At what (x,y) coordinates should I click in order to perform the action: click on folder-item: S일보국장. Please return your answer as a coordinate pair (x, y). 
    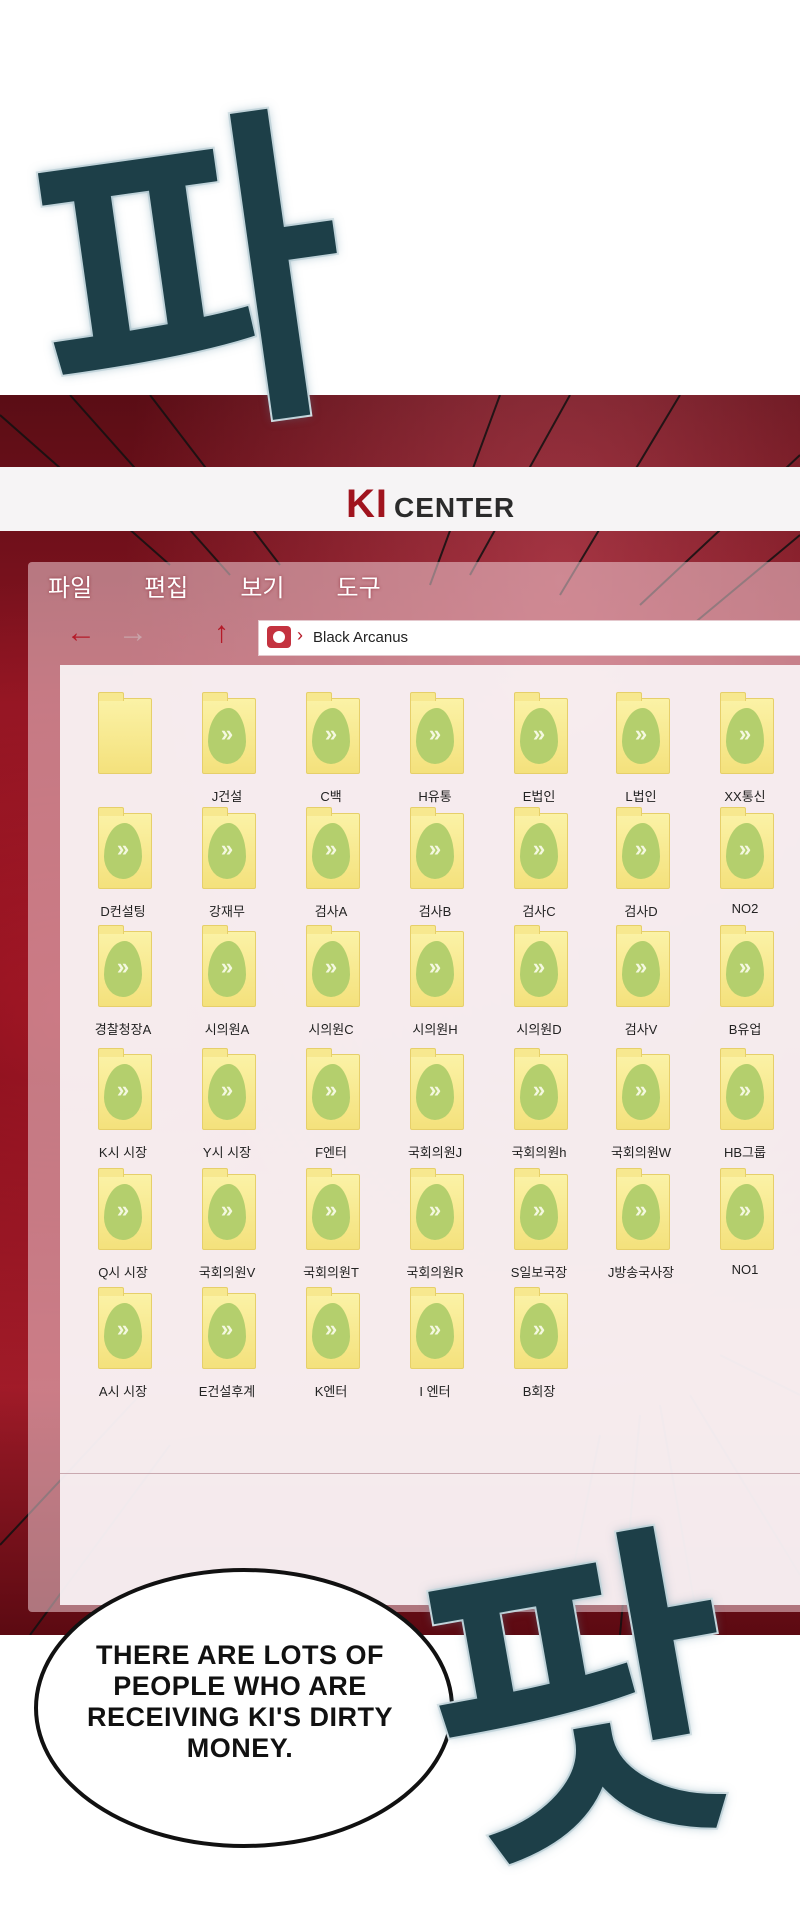
    Looking at the image, I should click on (539, 1231).